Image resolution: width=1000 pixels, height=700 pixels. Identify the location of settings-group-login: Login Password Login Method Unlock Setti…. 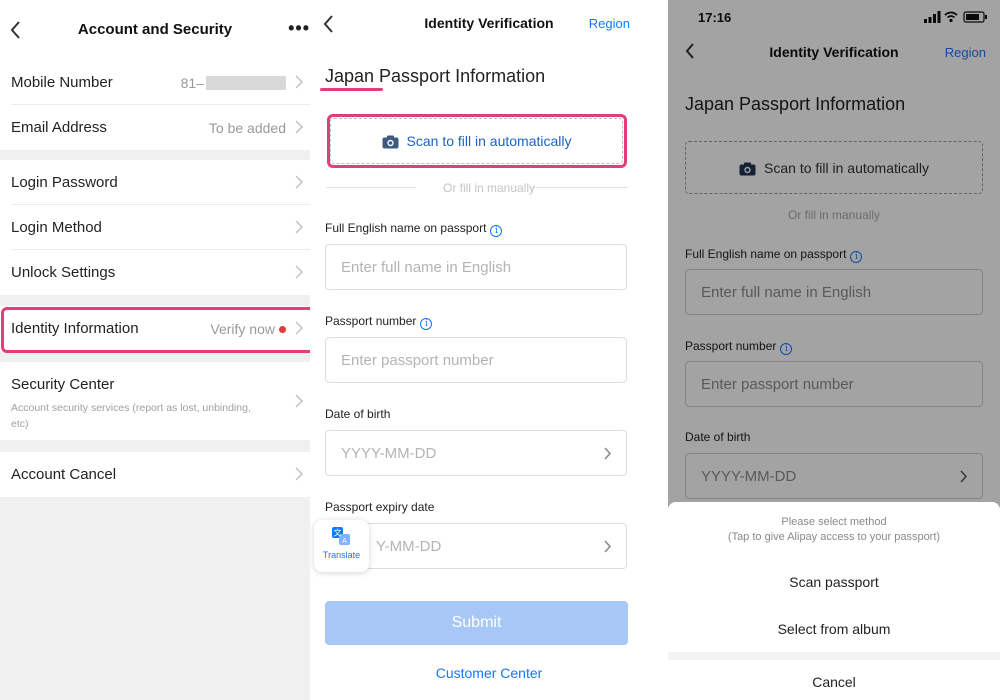
(155, 227).